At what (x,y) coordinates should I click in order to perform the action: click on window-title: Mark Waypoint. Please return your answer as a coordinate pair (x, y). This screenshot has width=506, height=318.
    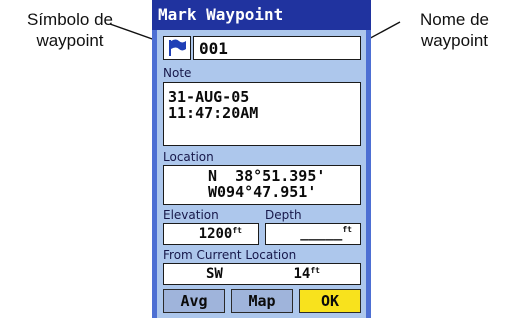
    Looking at the image, I should click on (221, 14).